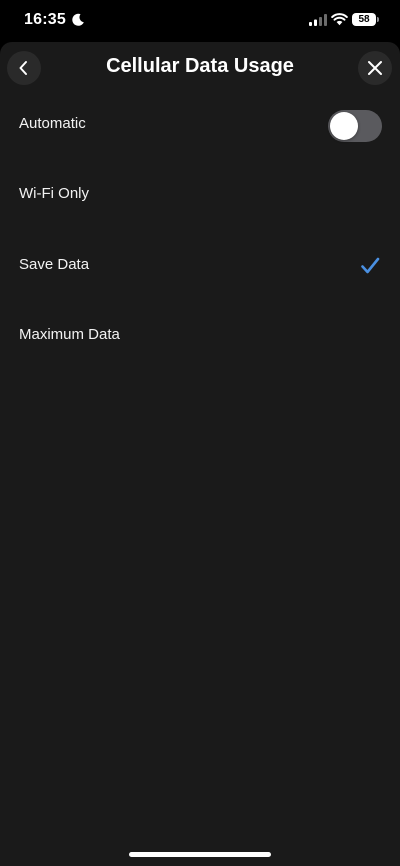 The height and width of the screenshot is (866, 400). I want to click on option-label: Wi-Fi Only, so click(54, 193).